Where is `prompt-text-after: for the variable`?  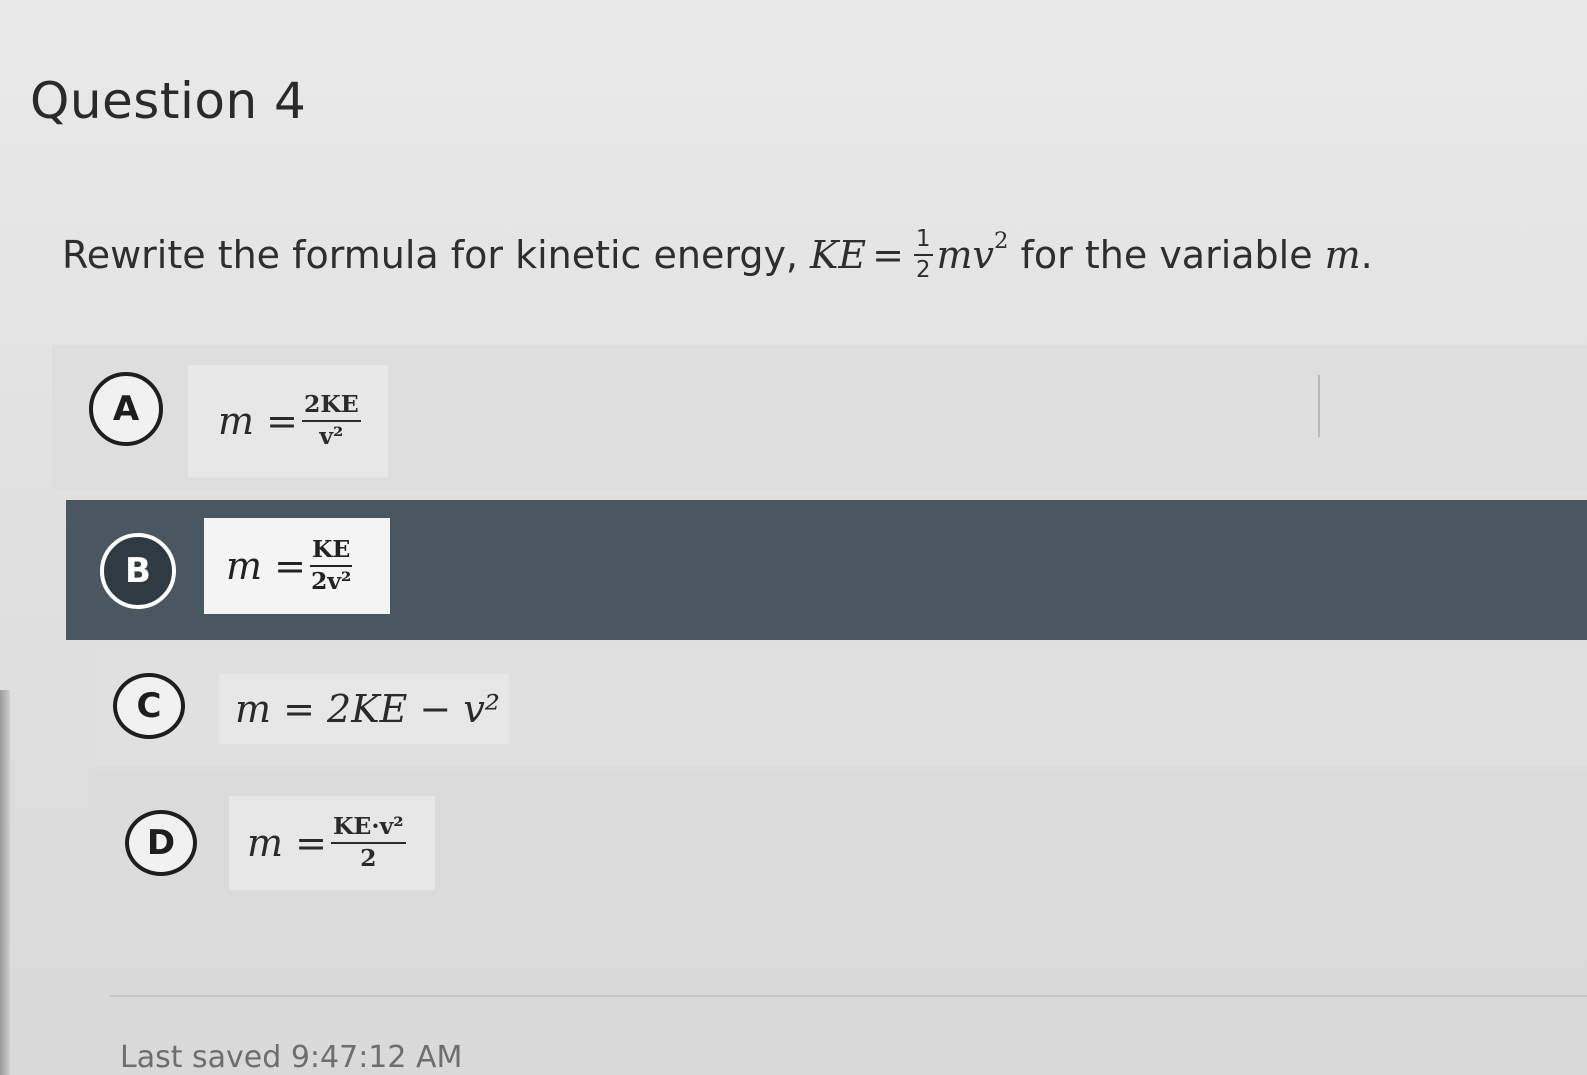
prompt-text-after: for the variable is located at coordinates (1166, 254).